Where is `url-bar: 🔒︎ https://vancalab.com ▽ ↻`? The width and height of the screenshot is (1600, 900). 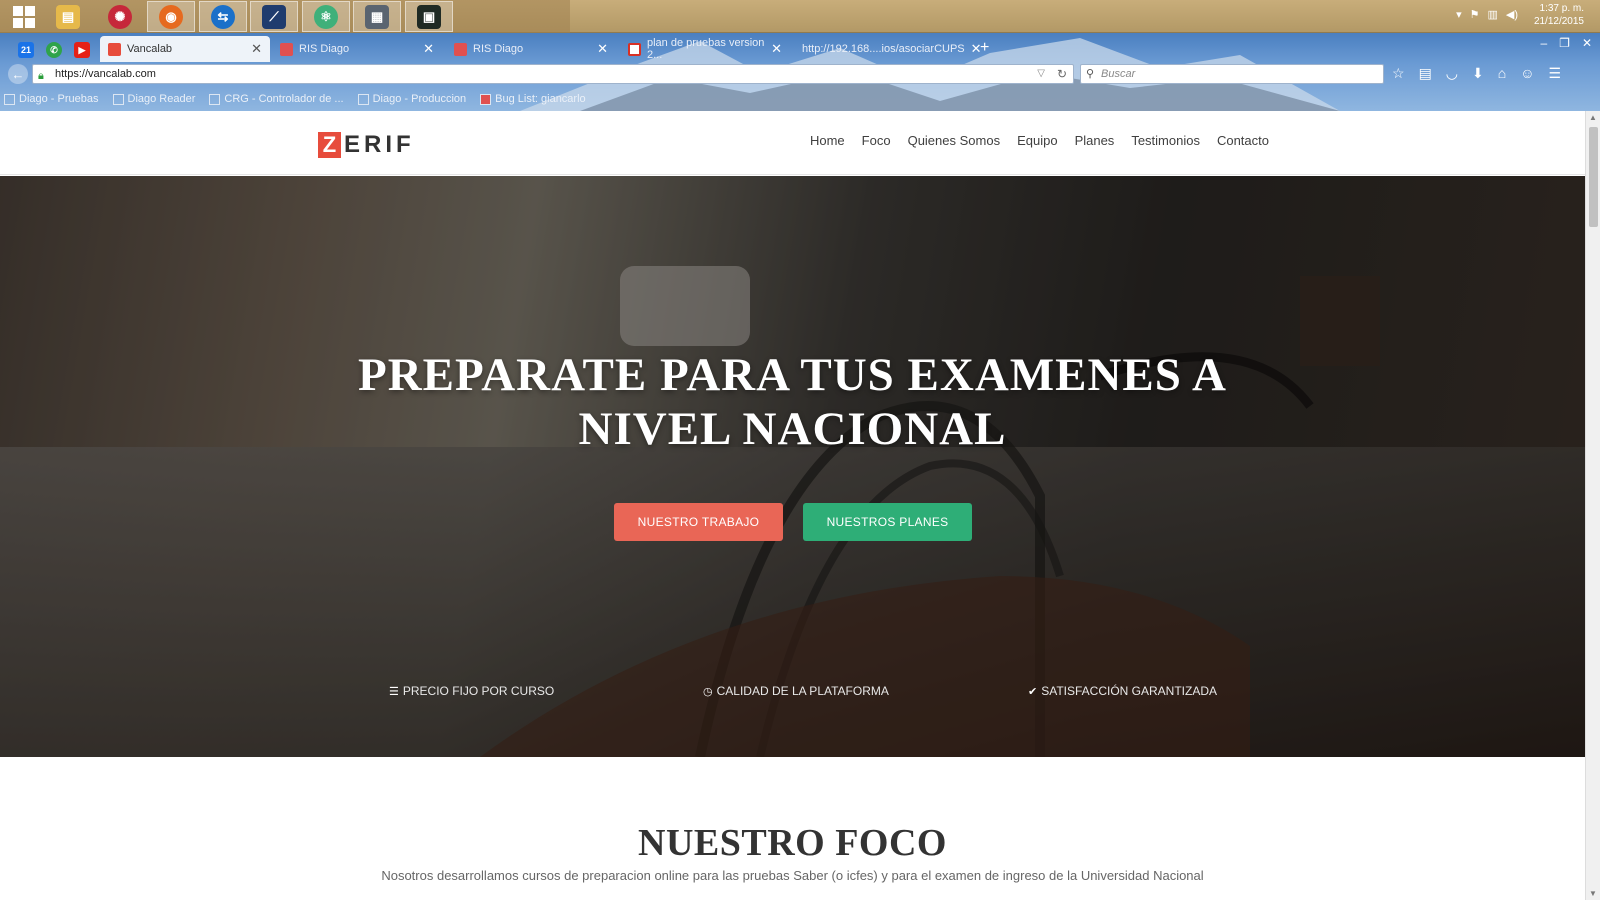
url-bar: 🔒︎ https://vancalab.com ▽ ↻ is located at coordinates (553, 74).